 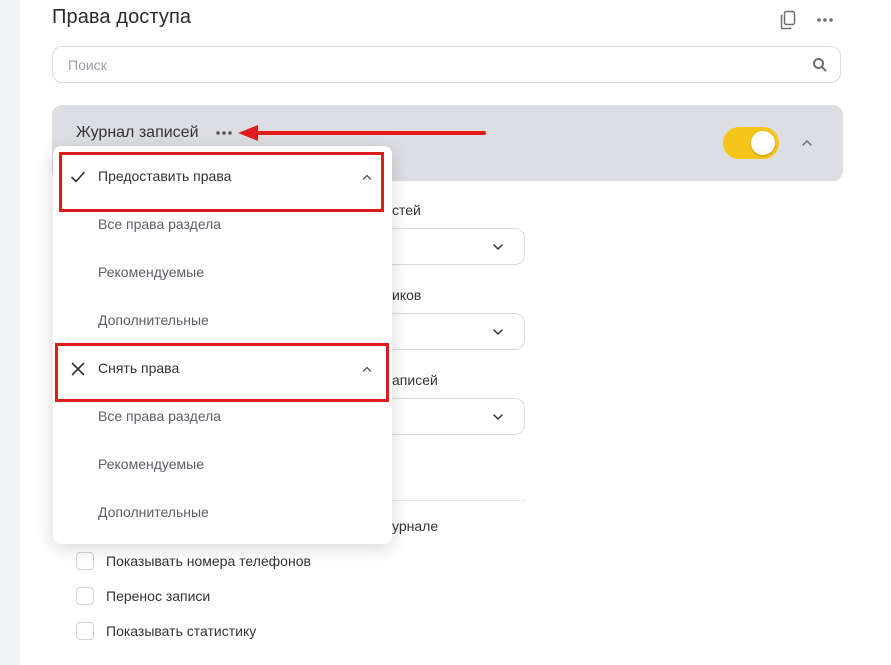 I want to click on checkbox-label-partial: урнале, so click(x=415, y=526).